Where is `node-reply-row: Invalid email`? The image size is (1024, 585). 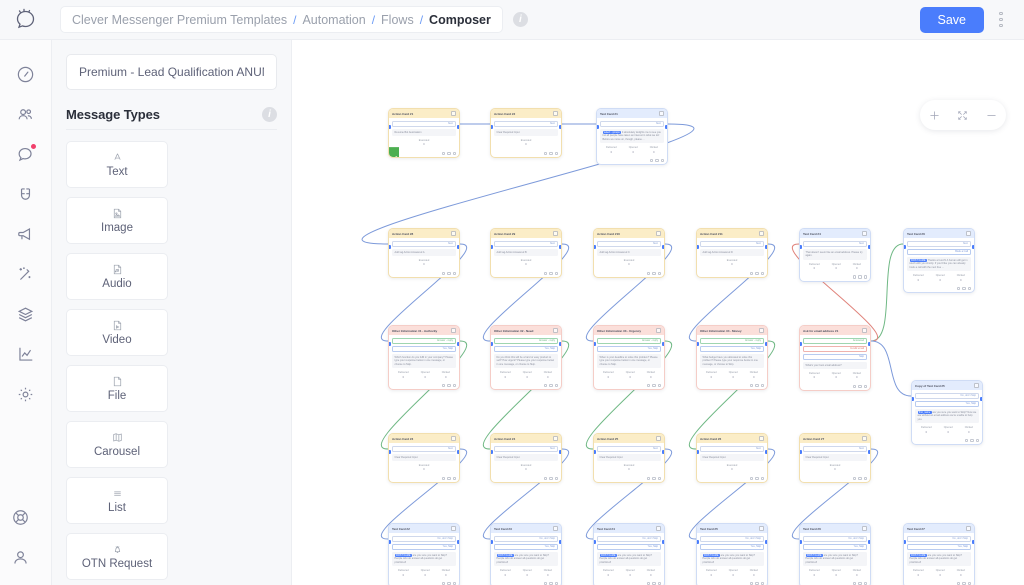
node-reply-row: Invalid email is located at coordinates (835, 348).